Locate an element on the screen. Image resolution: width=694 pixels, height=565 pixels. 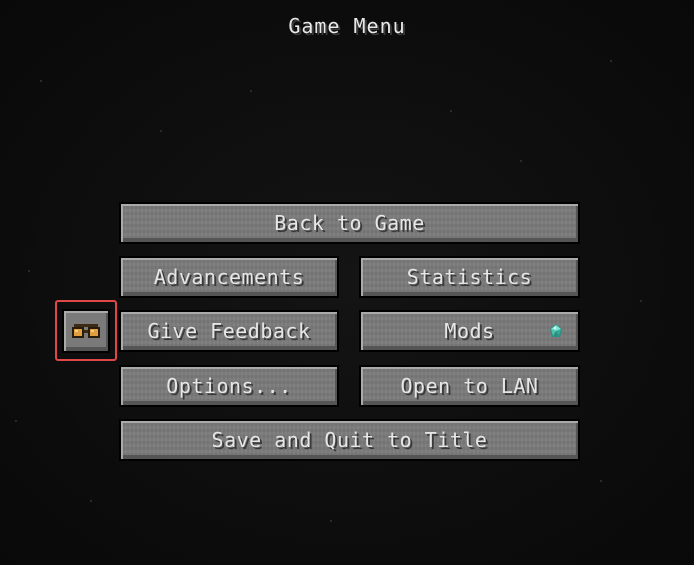
open-to-lan-button: Open to LAN is located at coordinates (469, 386).